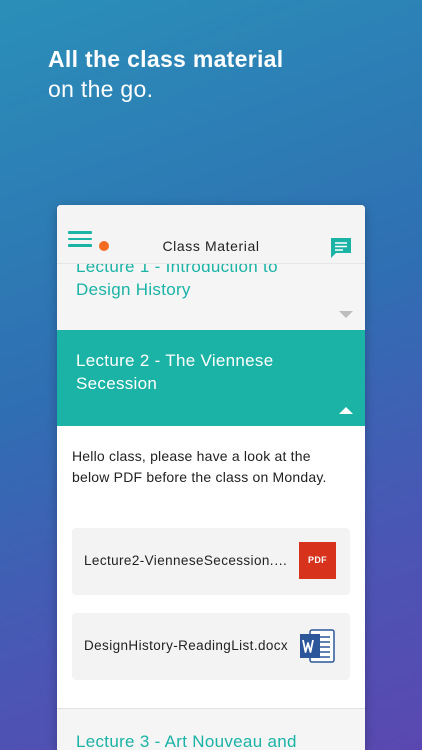 The width and height of the screenshot is (422, 750). I want to click on word-file-icon, so click(317, 646).